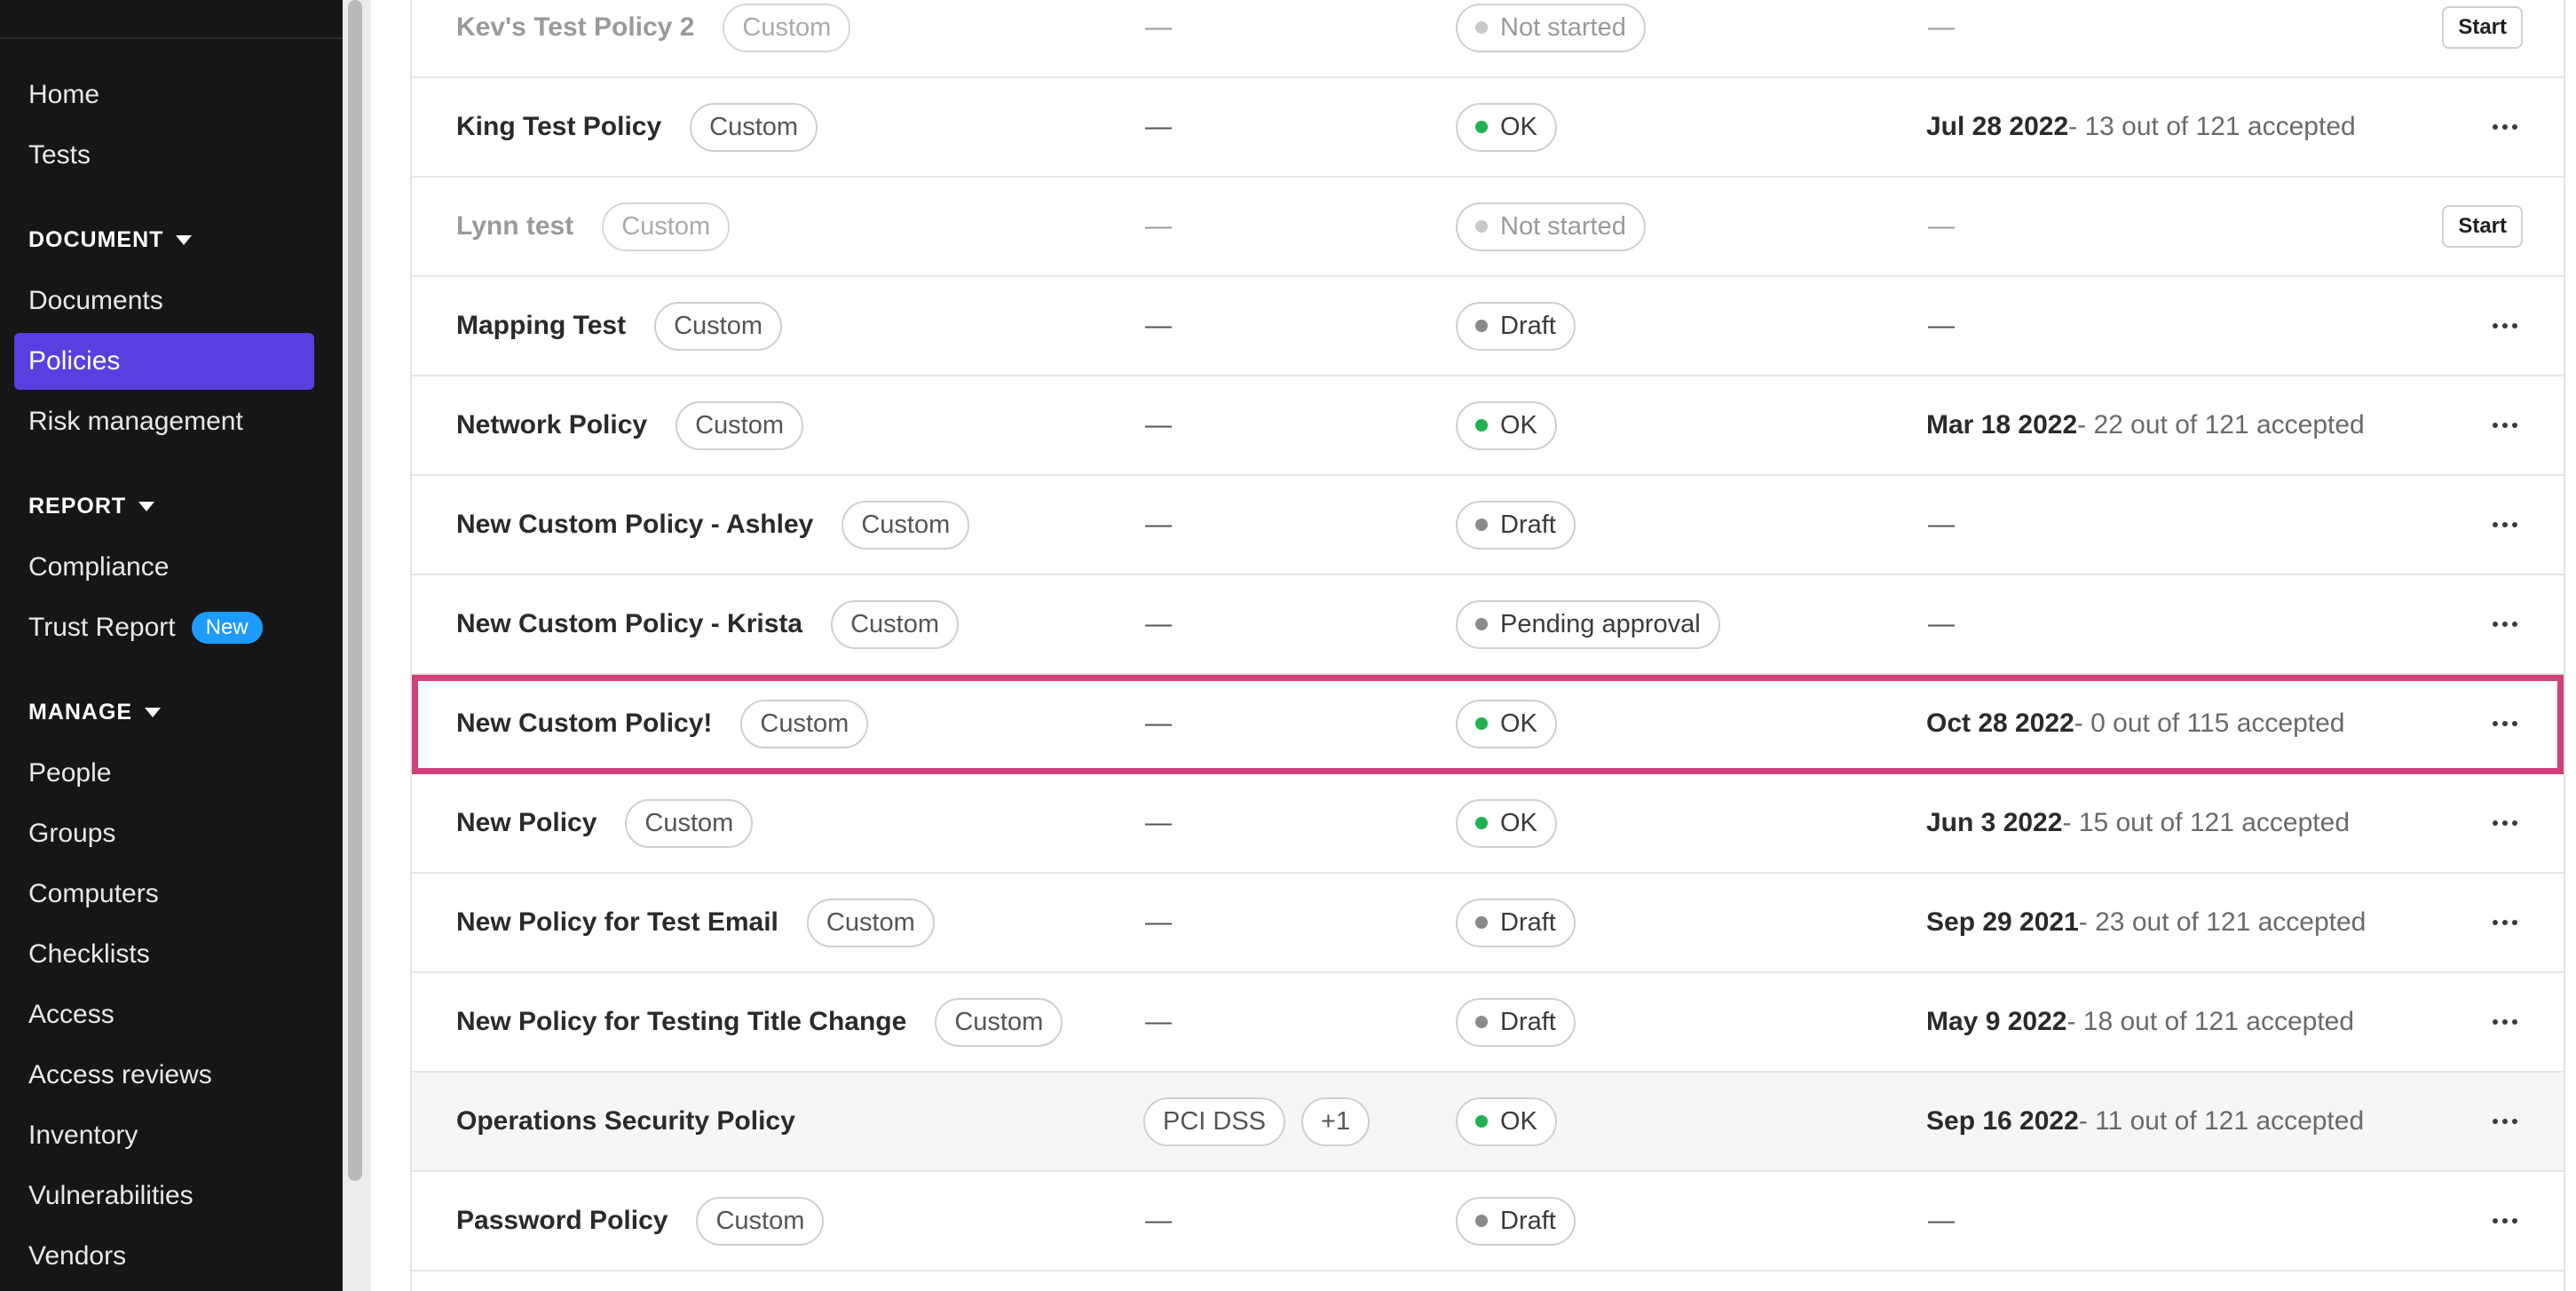 This screenshot has height=1291, width=2576. Describe the element at coordinates (1551, 38) in the screenshot. I see `status-cell: Not started` at that location.